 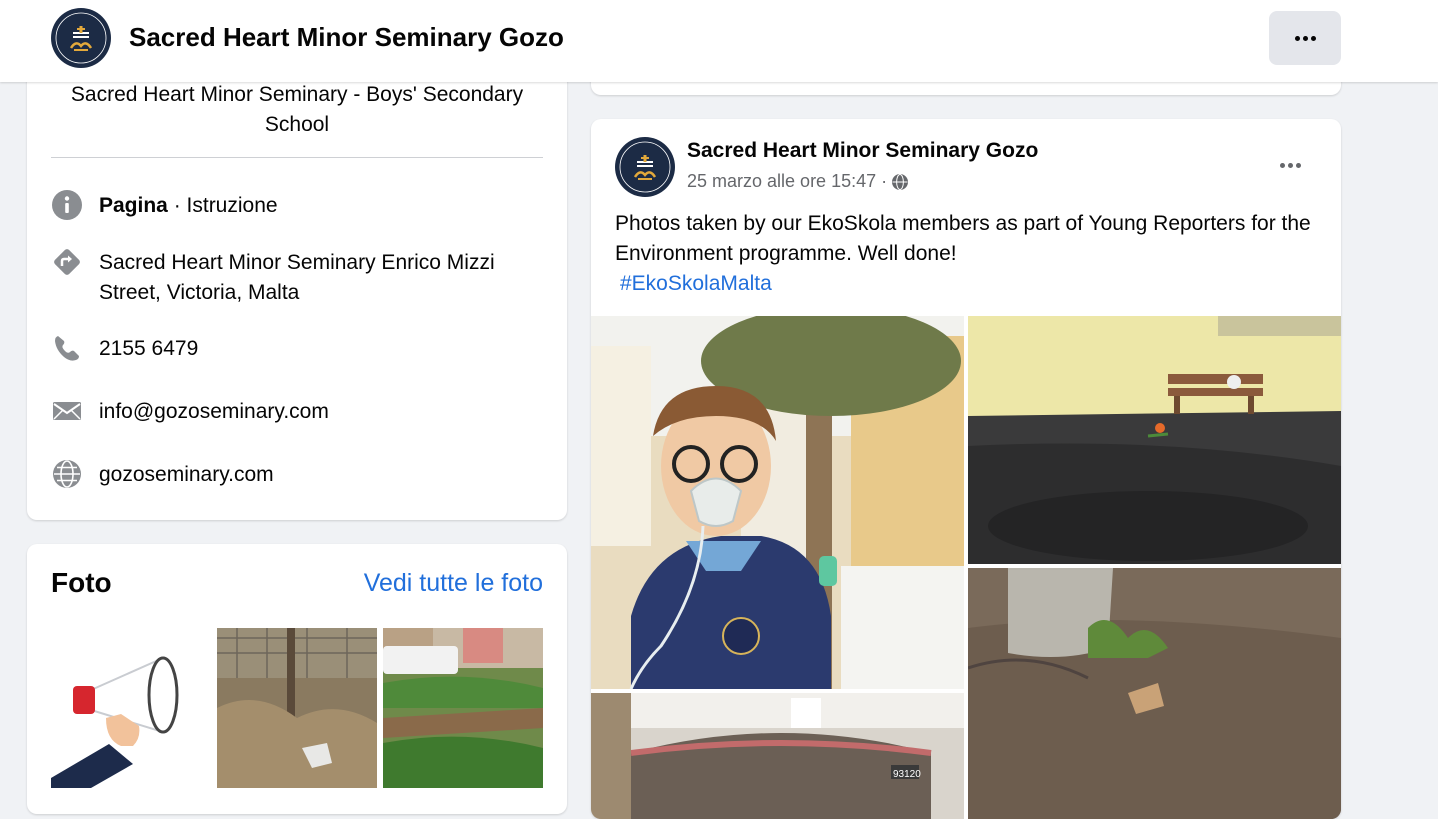 What do you see at coordinates (67, 348) in the screenshot?
I see `phone-icon` at bounding box center [67, 348].